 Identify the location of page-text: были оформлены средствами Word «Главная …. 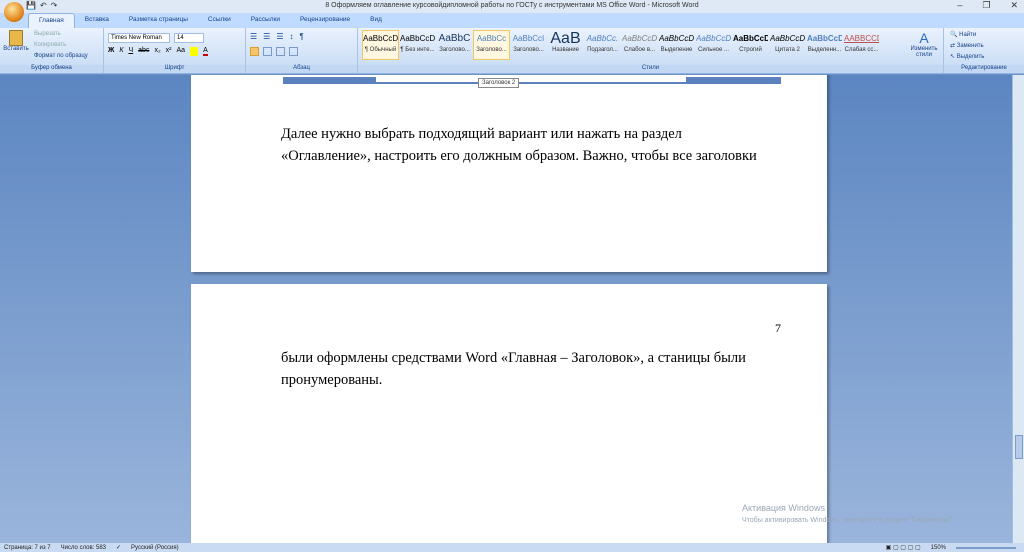
(513, 369).